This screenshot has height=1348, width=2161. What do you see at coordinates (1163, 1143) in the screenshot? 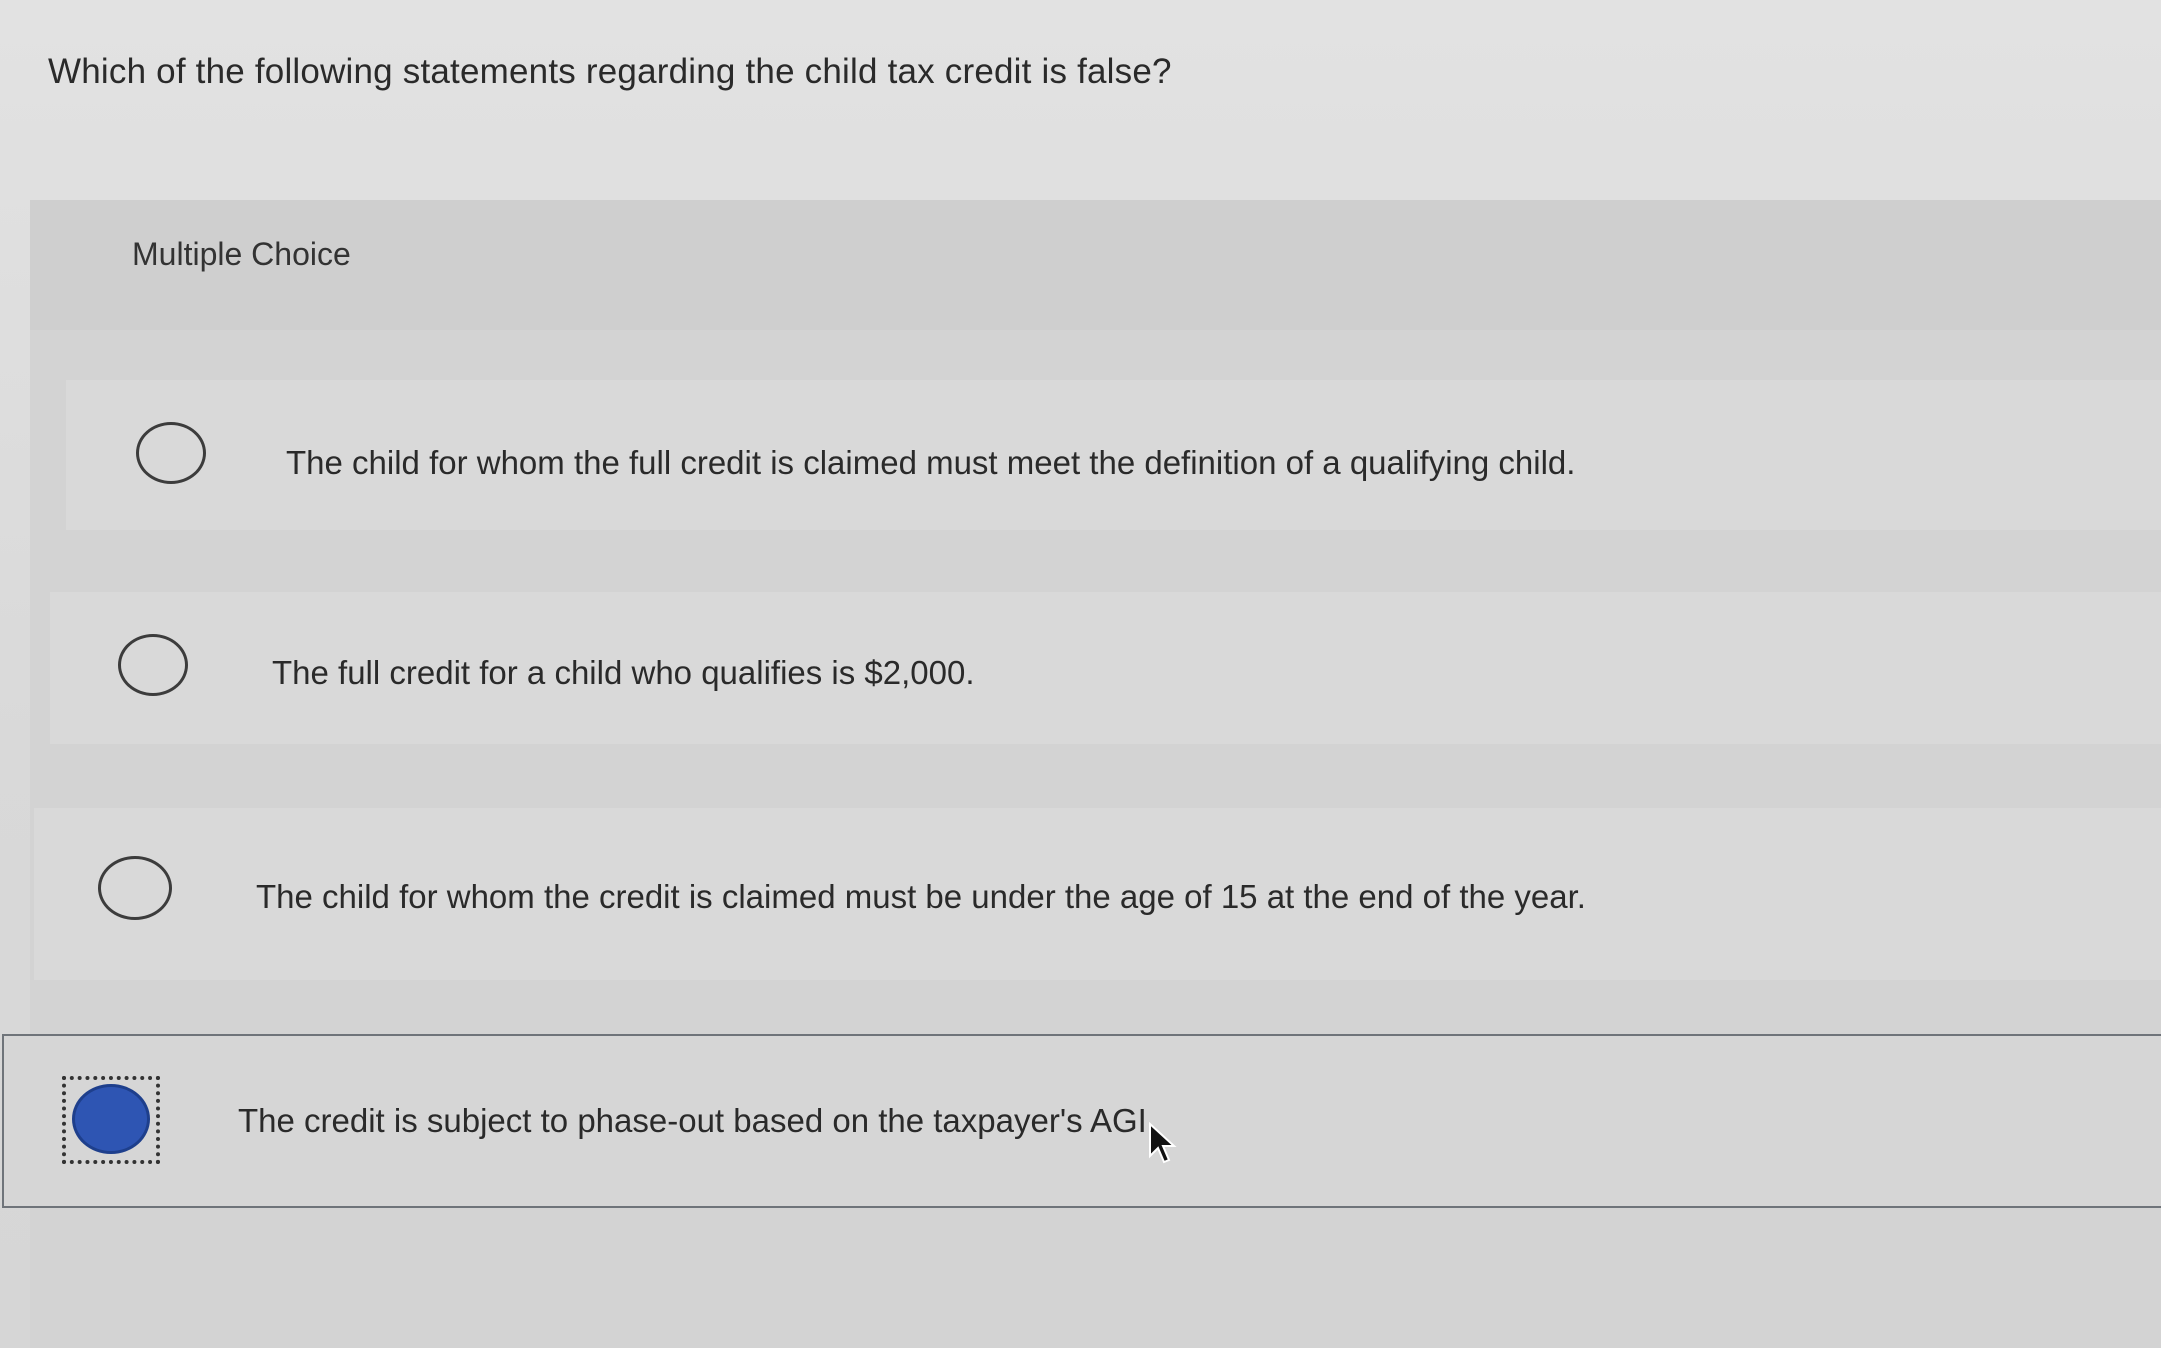
I see `mouse-pointer-icon` at bounding box center [1163, 1143].